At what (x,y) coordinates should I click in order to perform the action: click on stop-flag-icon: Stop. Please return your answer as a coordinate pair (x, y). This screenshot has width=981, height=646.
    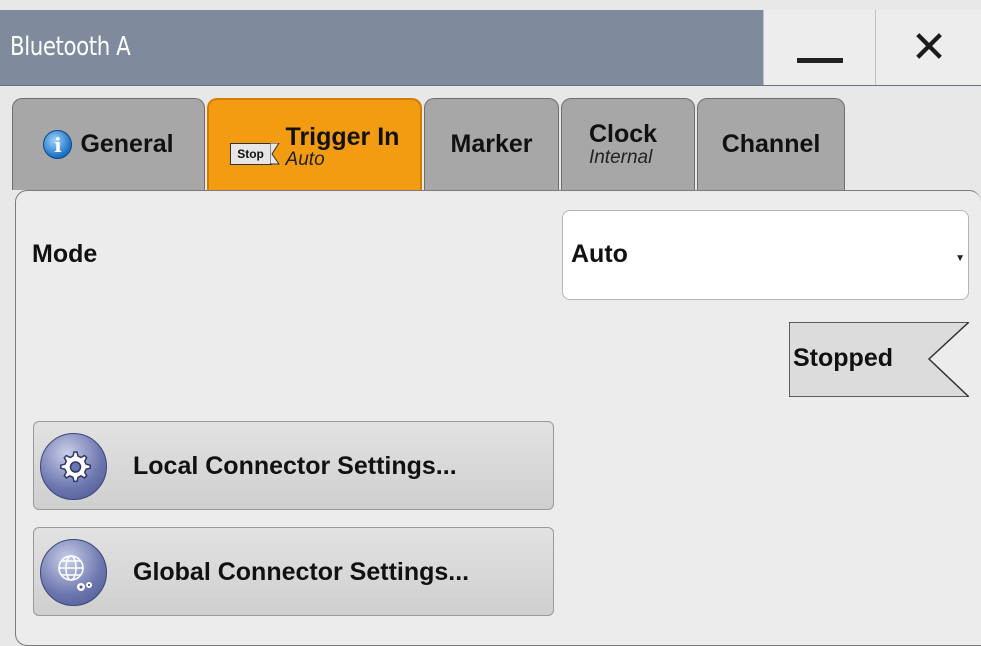
    Looking at the image, I should click on (254, 154).